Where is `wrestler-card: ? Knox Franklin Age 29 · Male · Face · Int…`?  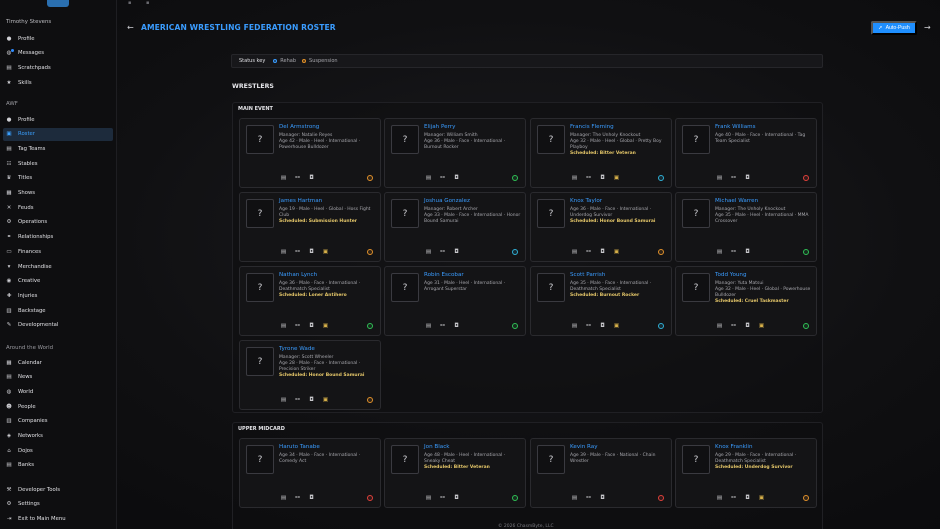 wrestler-card: ? Knox Franklin Age 29 · Male · Face · Int… is located at coordinates (746, 473).